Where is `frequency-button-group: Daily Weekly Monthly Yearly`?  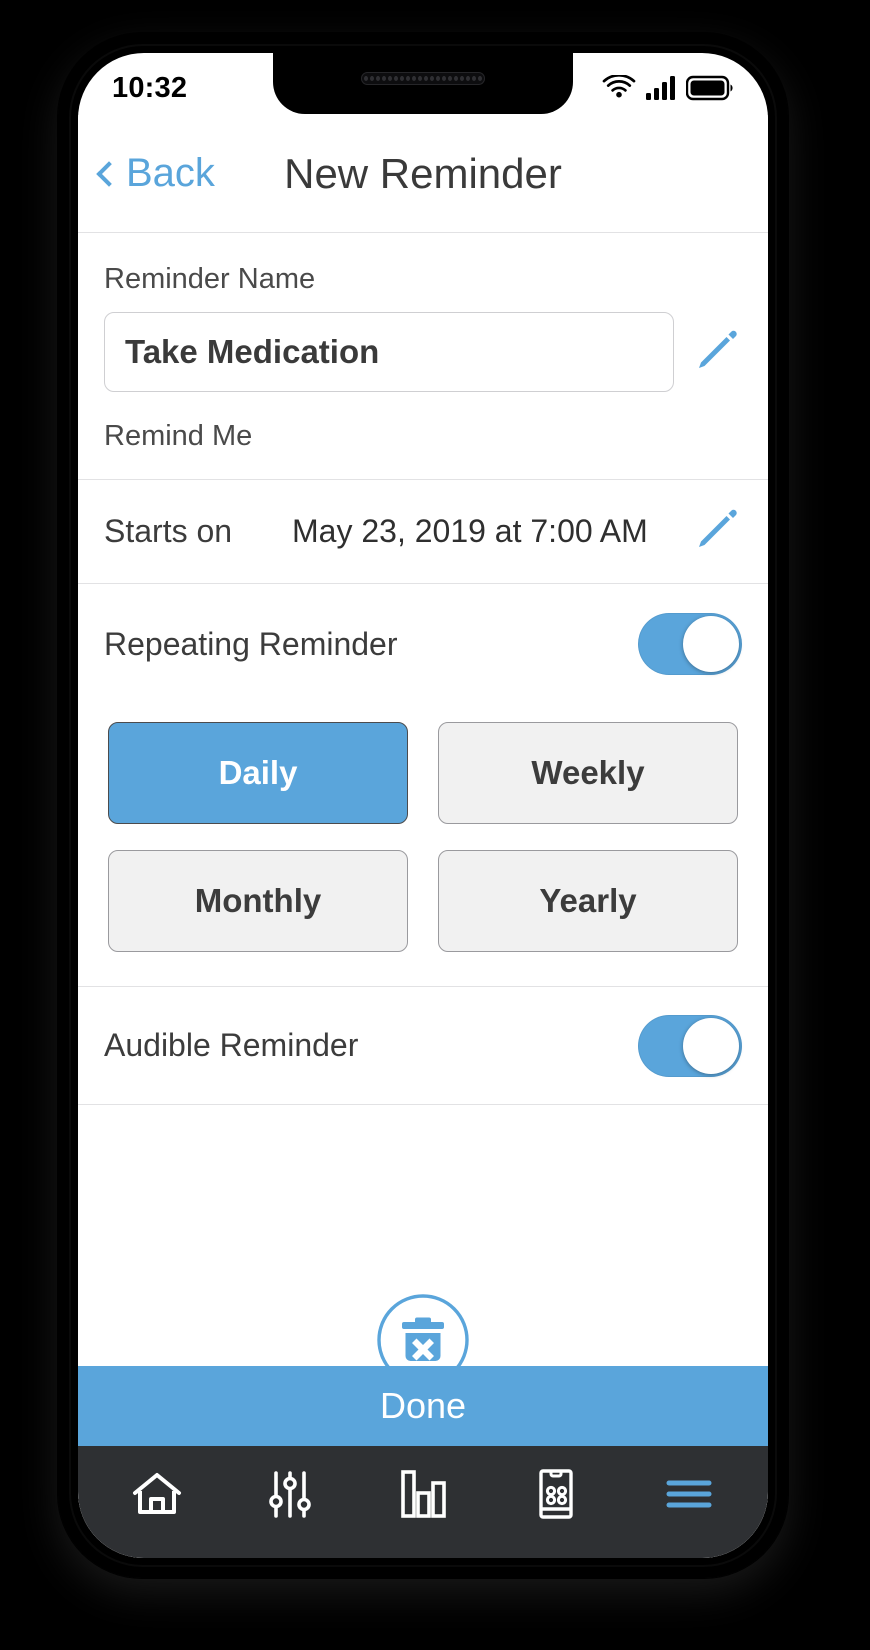 frequency-button-group: Daily Weekly Monthly Yearly is located at coordinates (423, 845).